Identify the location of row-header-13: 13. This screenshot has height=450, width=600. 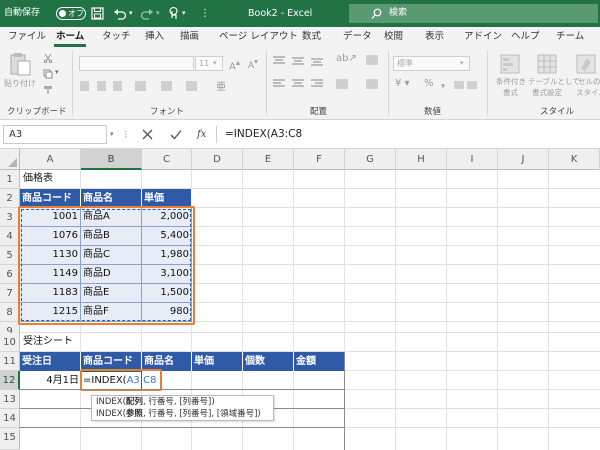
(10, 399).